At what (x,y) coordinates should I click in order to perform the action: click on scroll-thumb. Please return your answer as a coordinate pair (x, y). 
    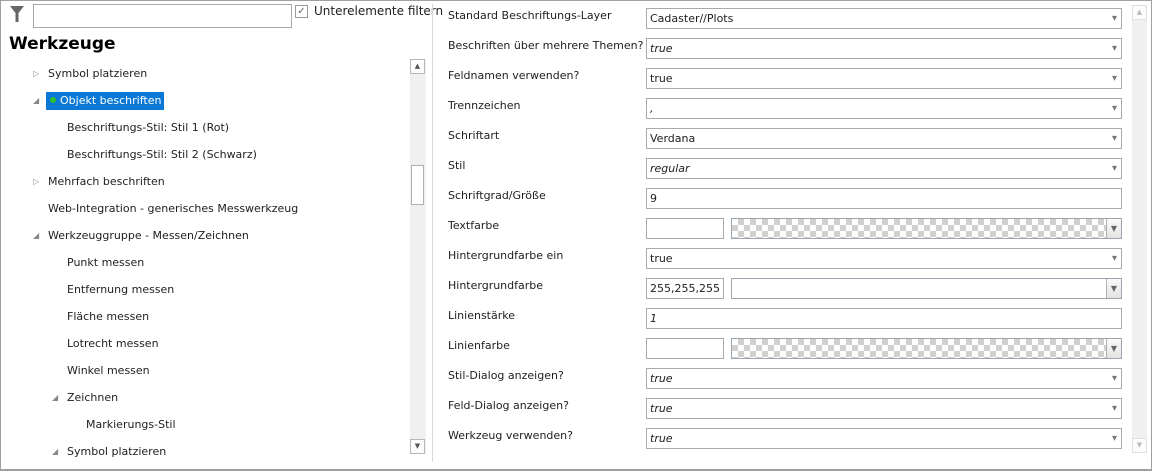
    Looking at the image, I should click on (417, 185).